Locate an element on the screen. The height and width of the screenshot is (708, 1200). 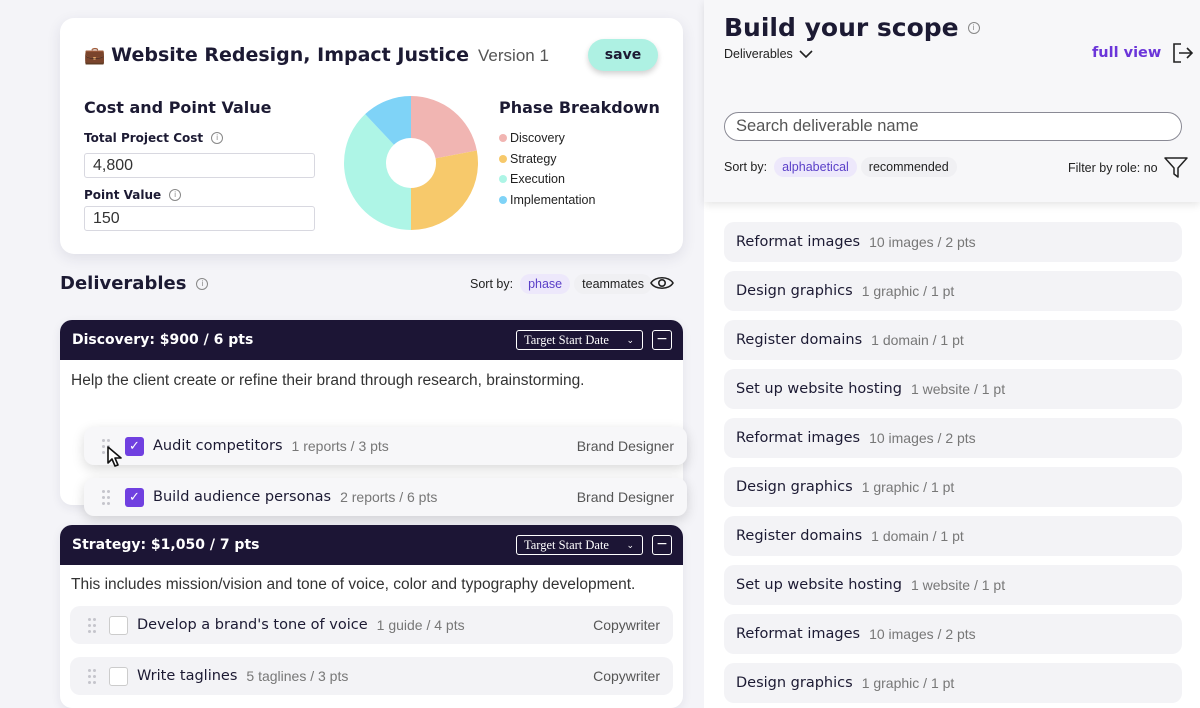
scope-subtitle-dropdown: Deliverables is located at coordinates (768, 54).